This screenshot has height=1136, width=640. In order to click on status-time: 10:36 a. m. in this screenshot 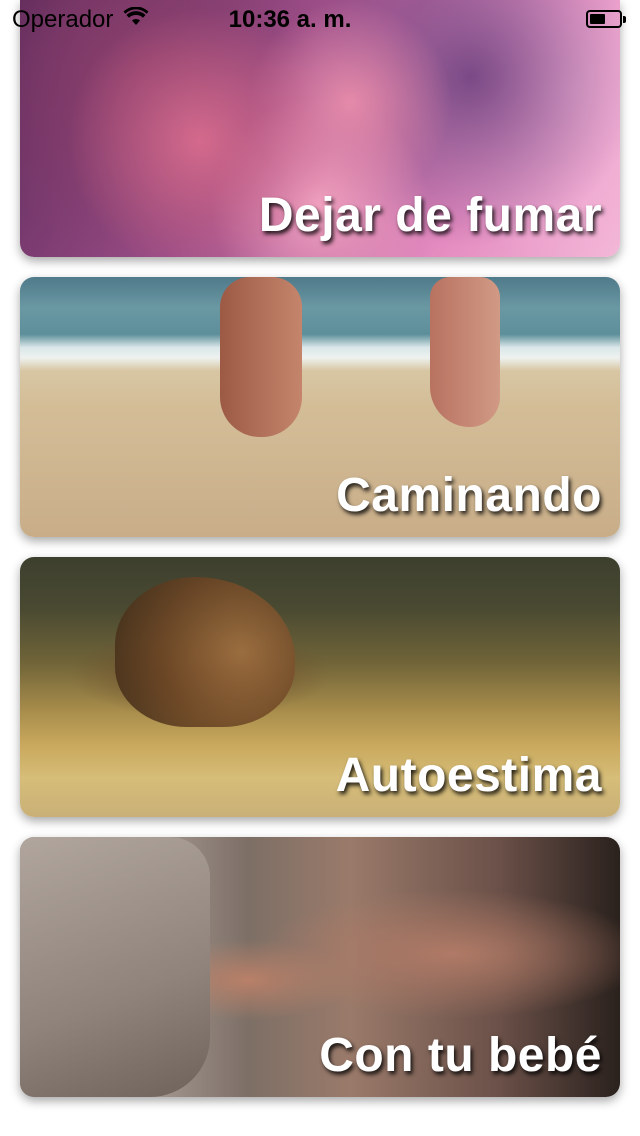, I will do `click(290, 19)`.